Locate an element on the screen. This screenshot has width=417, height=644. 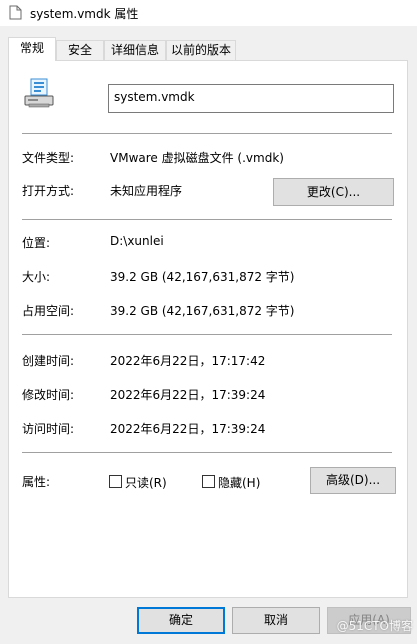
file-icon is located at coordinates (39, 93).